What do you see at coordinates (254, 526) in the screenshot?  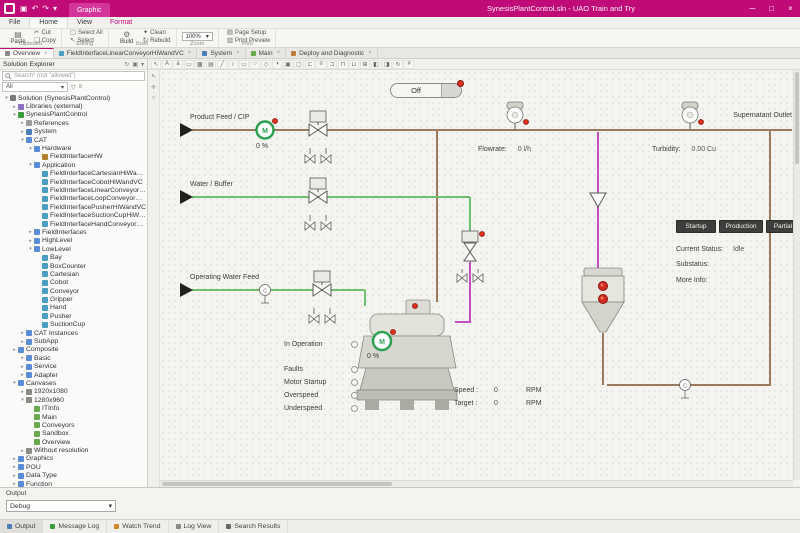 I see `status-tab-search-results: Search Results` at bounding box center [254, 526].